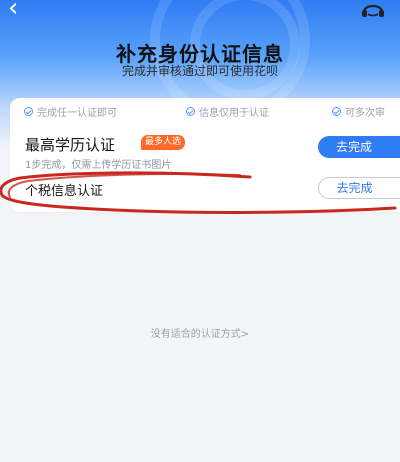 Image resolution: width=400 pixels, height=462 pixels. Describe the element at coordinates (77, 113) in the screenshot. I see `feature-label: 完成任一认证即可` at that location.